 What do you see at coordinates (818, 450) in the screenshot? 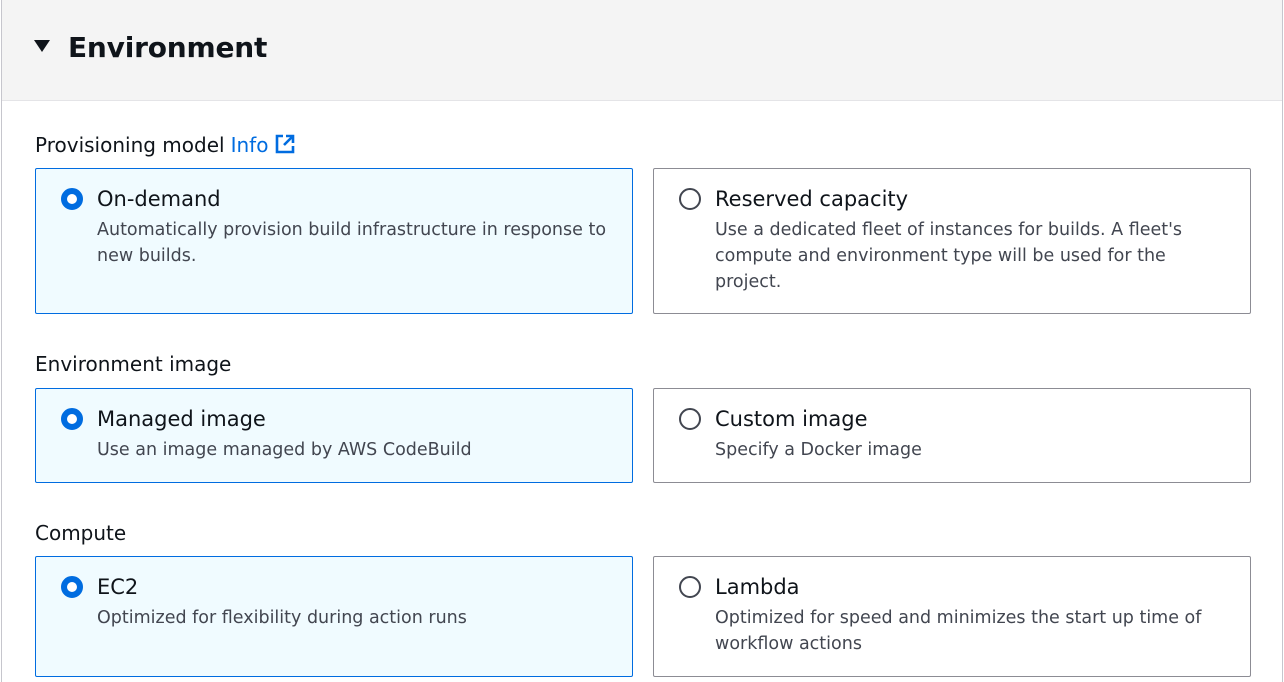
I see `option-description: Specify a Docker image` at bounding box center [818, 450].